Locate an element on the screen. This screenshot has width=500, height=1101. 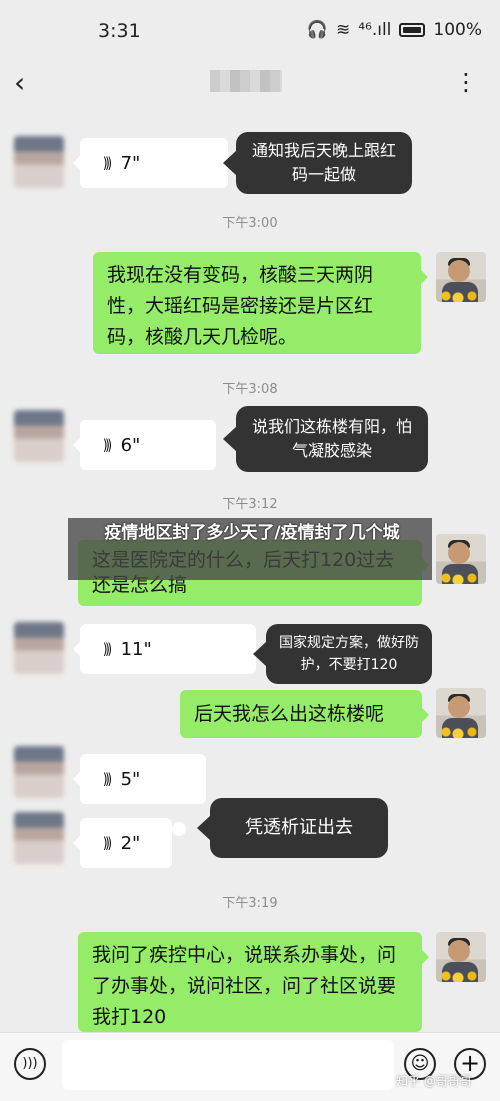
voice-transcript: 凭透析证出去 is located at coordinates (292, 828).